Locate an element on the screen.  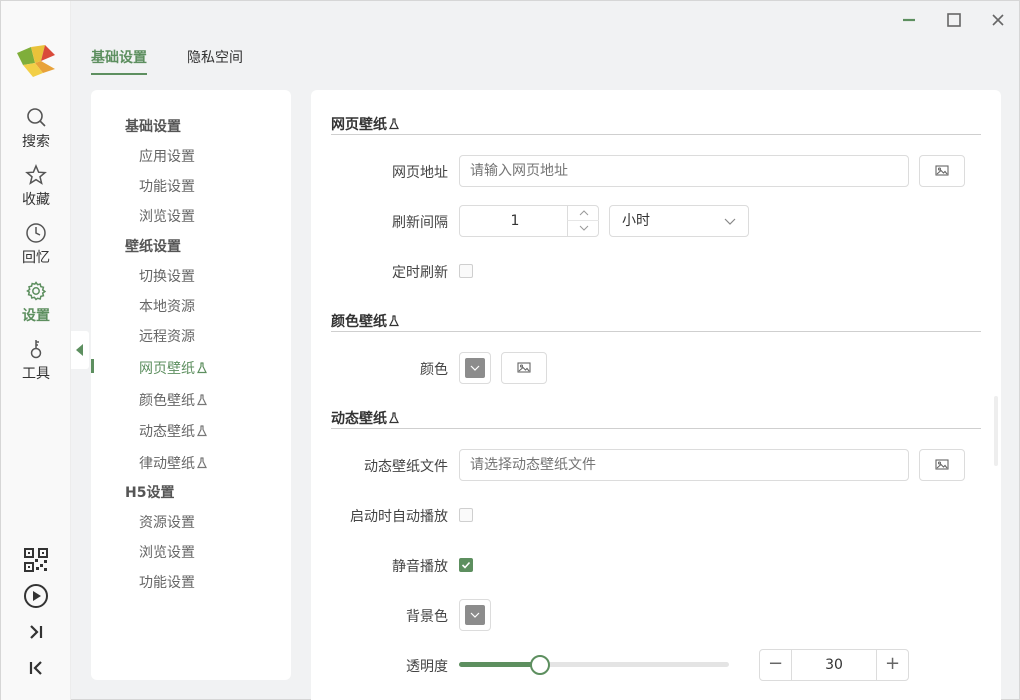
rail-item-favorites: 收藏 is located at coordinates (36, 192).